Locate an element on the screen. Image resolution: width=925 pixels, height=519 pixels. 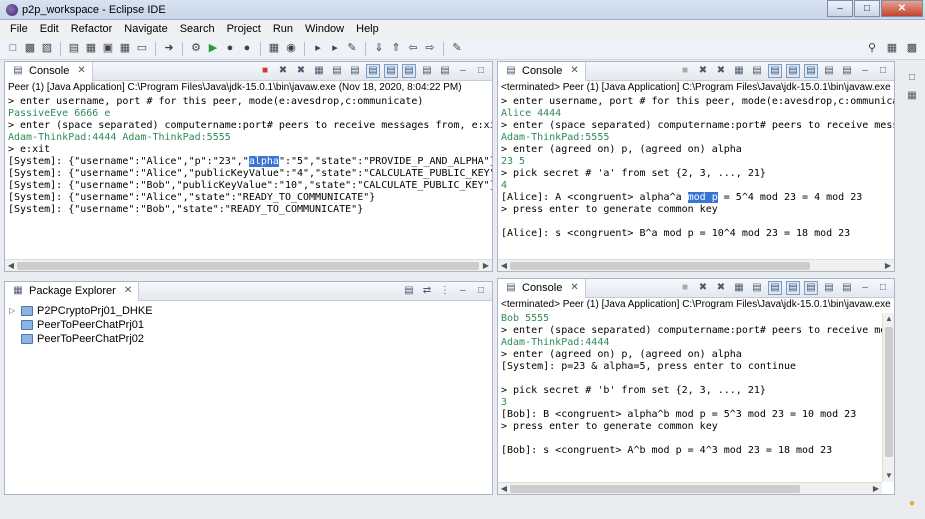
new-java-package-icon: ▦ is located at coordinates (274, 49).